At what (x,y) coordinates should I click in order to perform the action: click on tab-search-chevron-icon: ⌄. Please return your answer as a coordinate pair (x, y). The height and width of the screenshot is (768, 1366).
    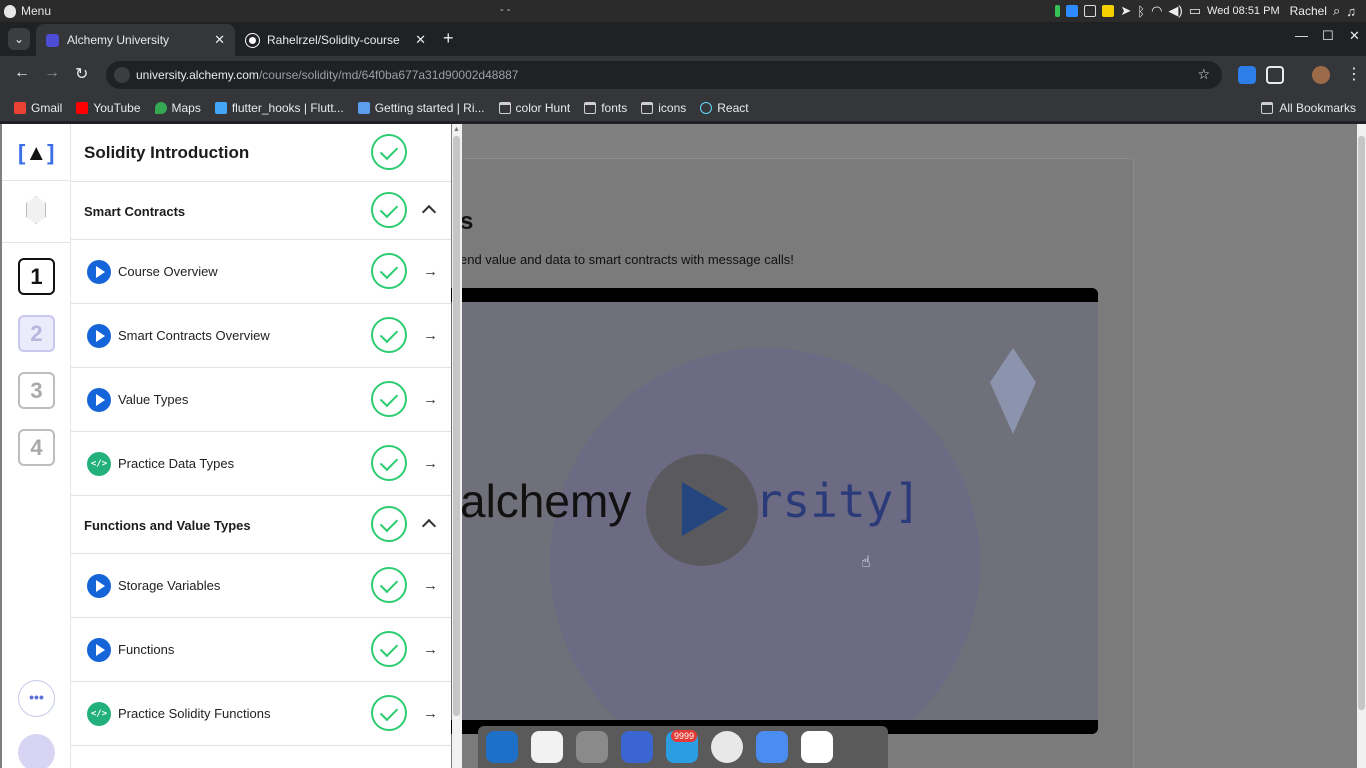
    Looking at the image, I should click on (19, 39).